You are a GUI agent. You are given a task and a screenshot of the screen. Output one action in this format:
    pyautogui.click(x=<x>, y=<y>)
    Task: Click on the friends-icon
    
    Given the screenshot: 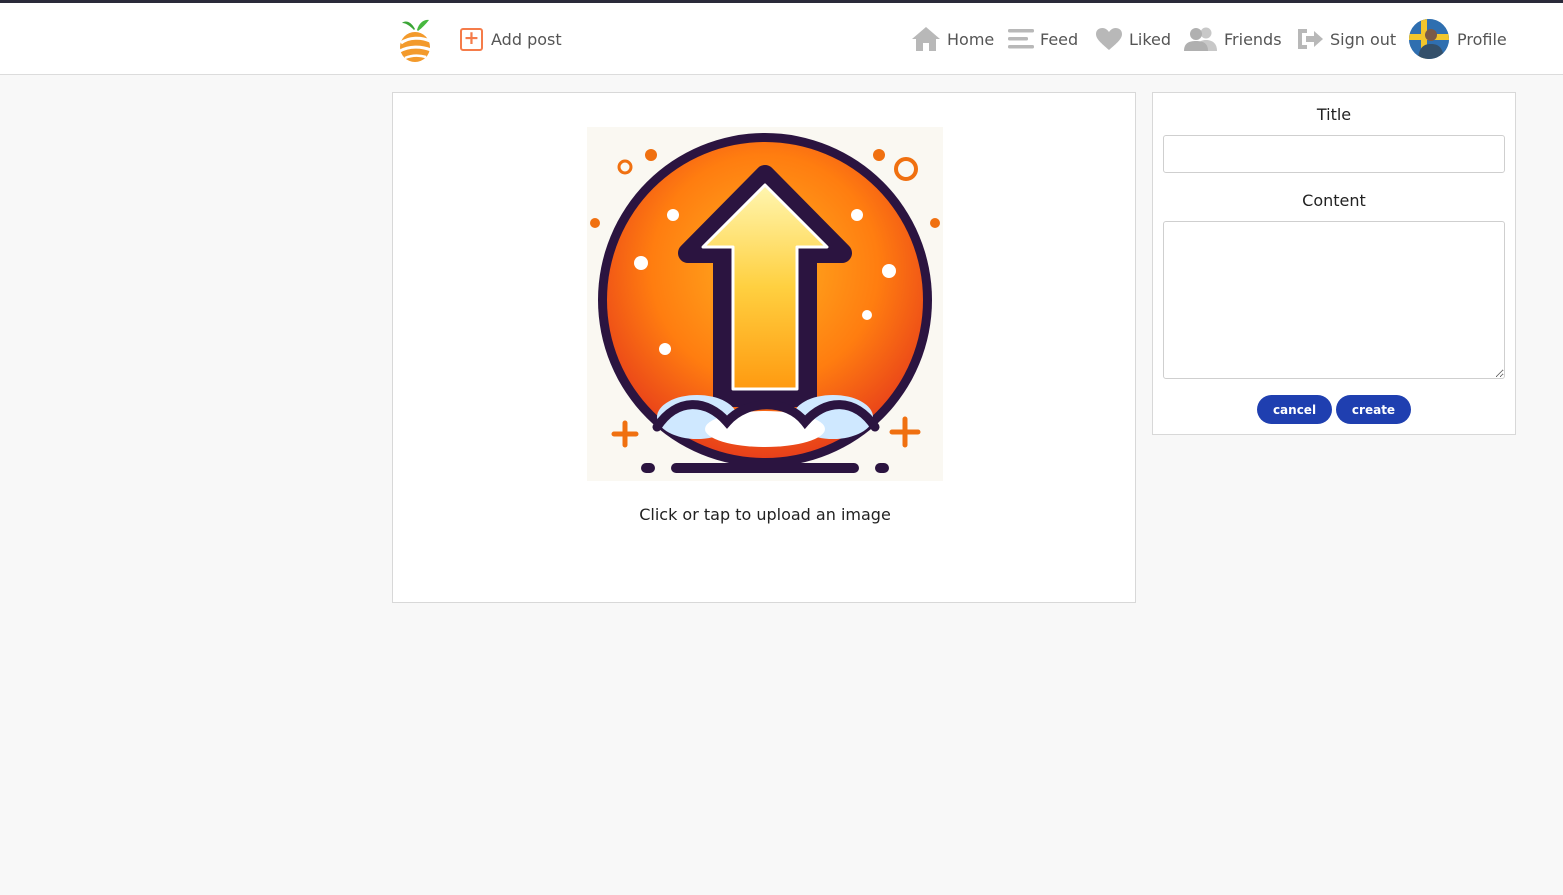 What is the action you would take?
    pyautogui.click(x=1200, y=39)
    